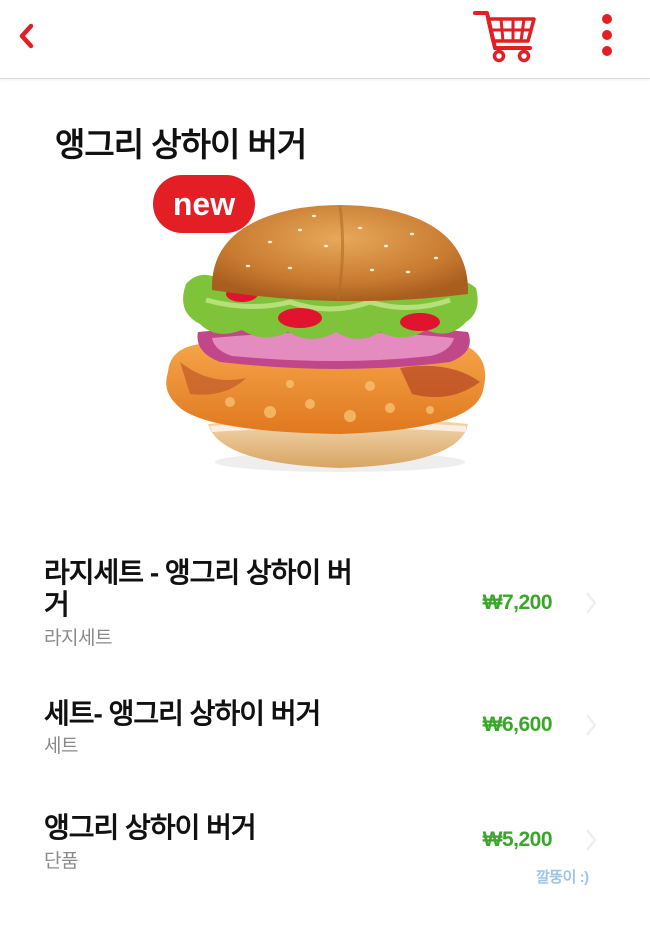 The height and width of the screenshot is (935, 650). Describe the element at coordinates (562, 877) in the screenshot. I see `watermark: 깔뚱이 :)` at that location.